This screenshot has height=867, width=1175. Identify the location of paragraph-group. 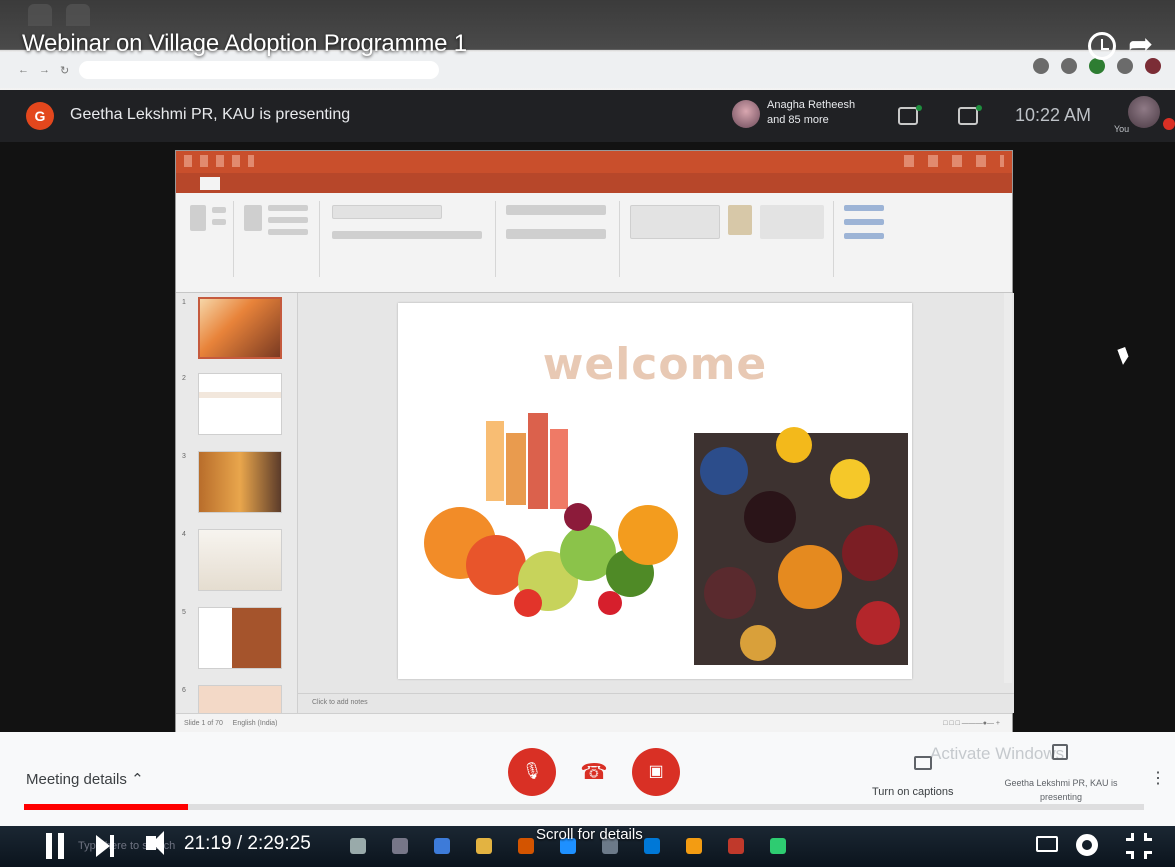
(560, 239).